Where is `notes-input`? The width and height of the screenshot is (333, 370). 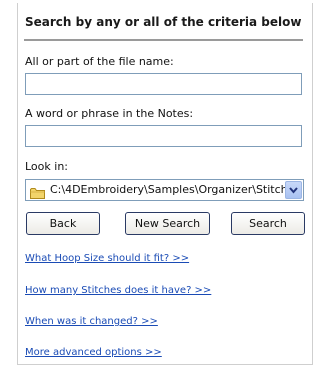
notes-input is located at coordinates (163, 136).